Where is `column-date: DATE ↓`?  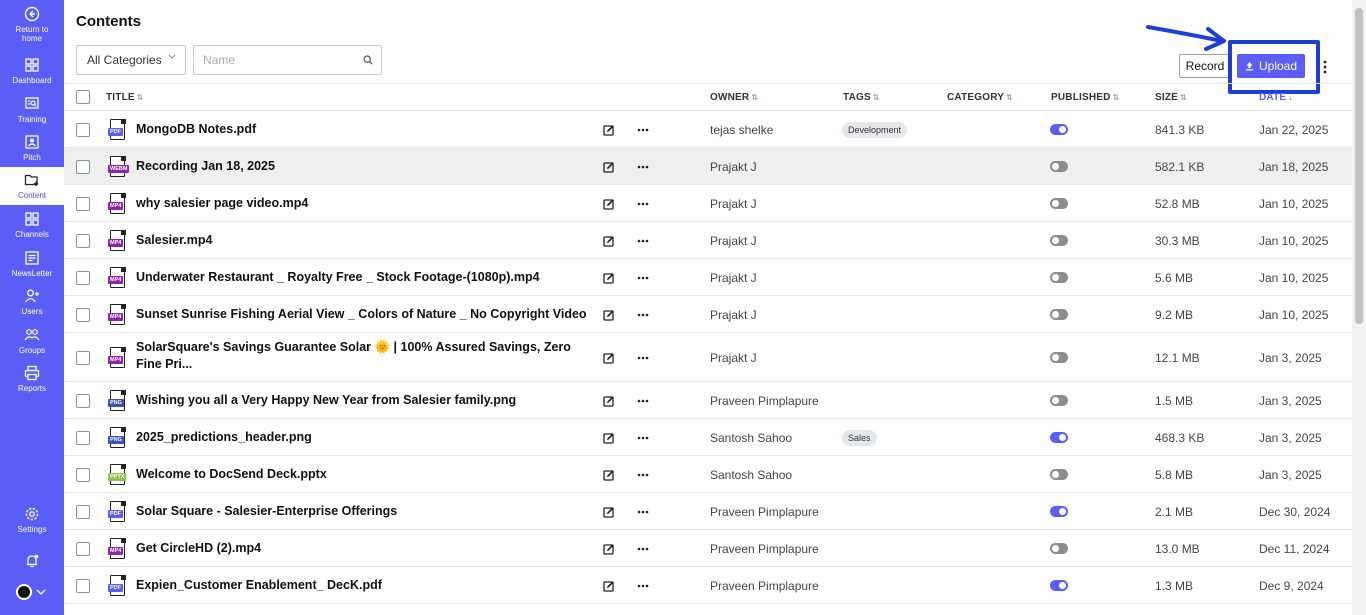 column-date: DATE ↓ is located at coordinates (1275, 97).